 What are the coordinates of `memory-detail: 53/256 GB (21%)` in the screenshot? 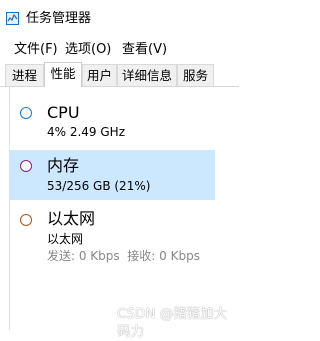 It's located at (99, 186).